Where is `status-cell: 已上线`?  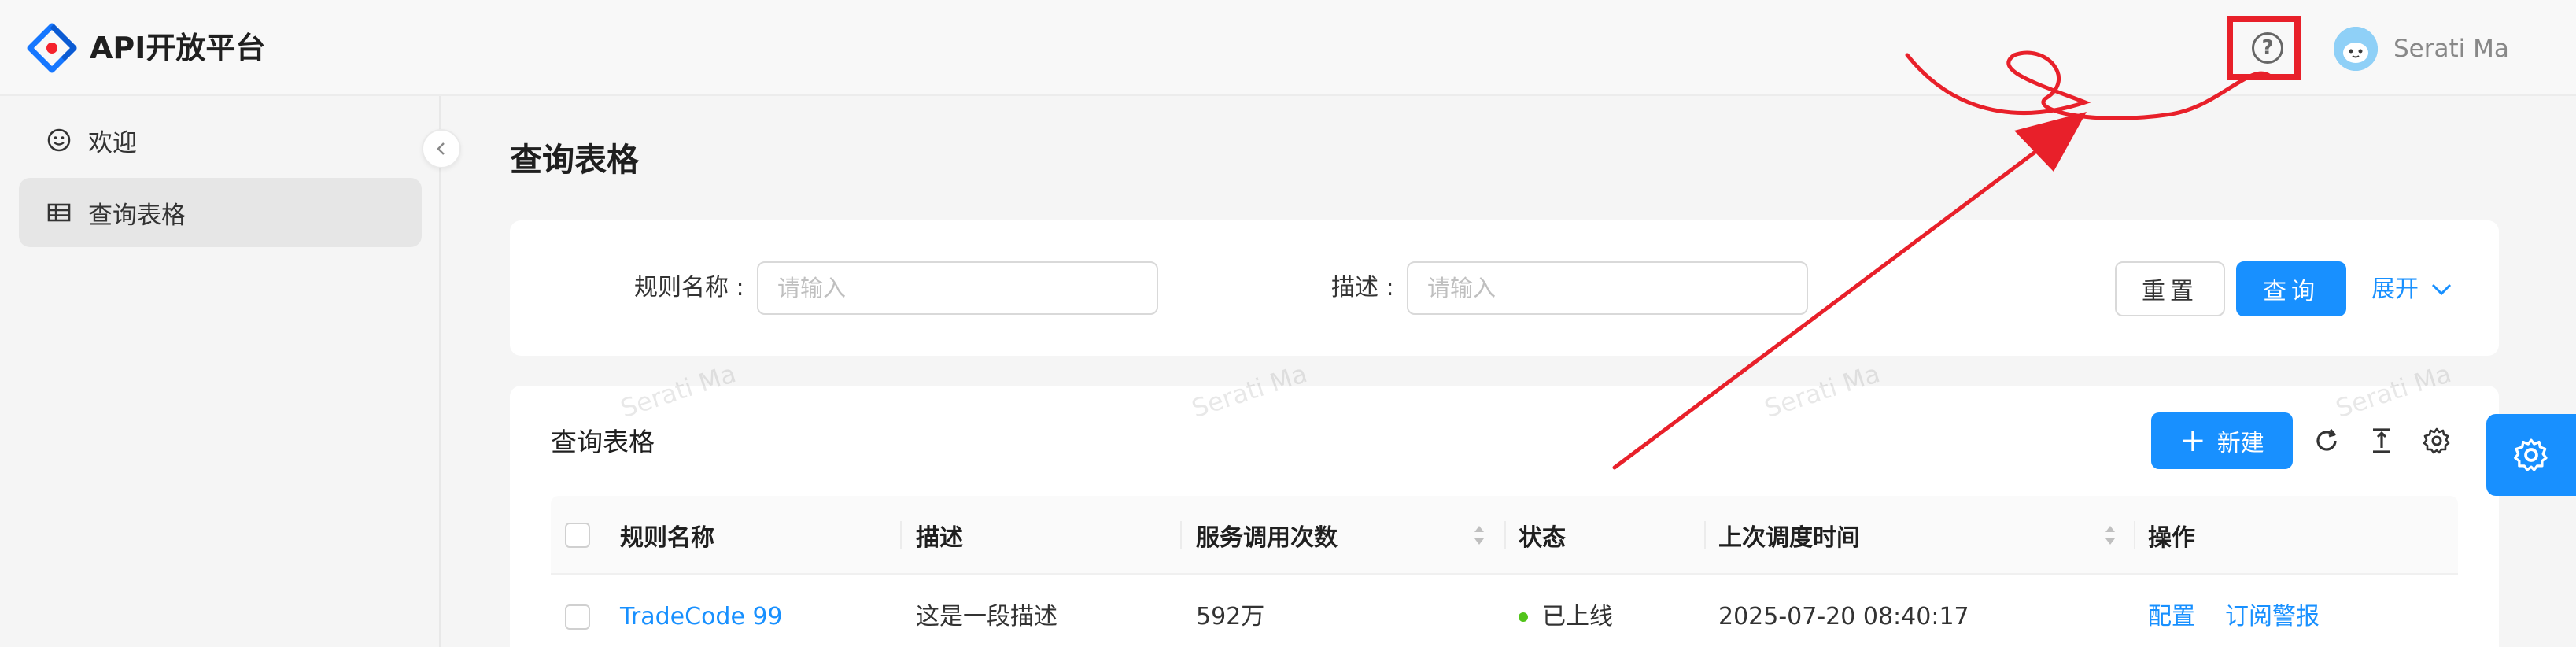
status-cell: 已上线 is located at coordinates (1577, 616).